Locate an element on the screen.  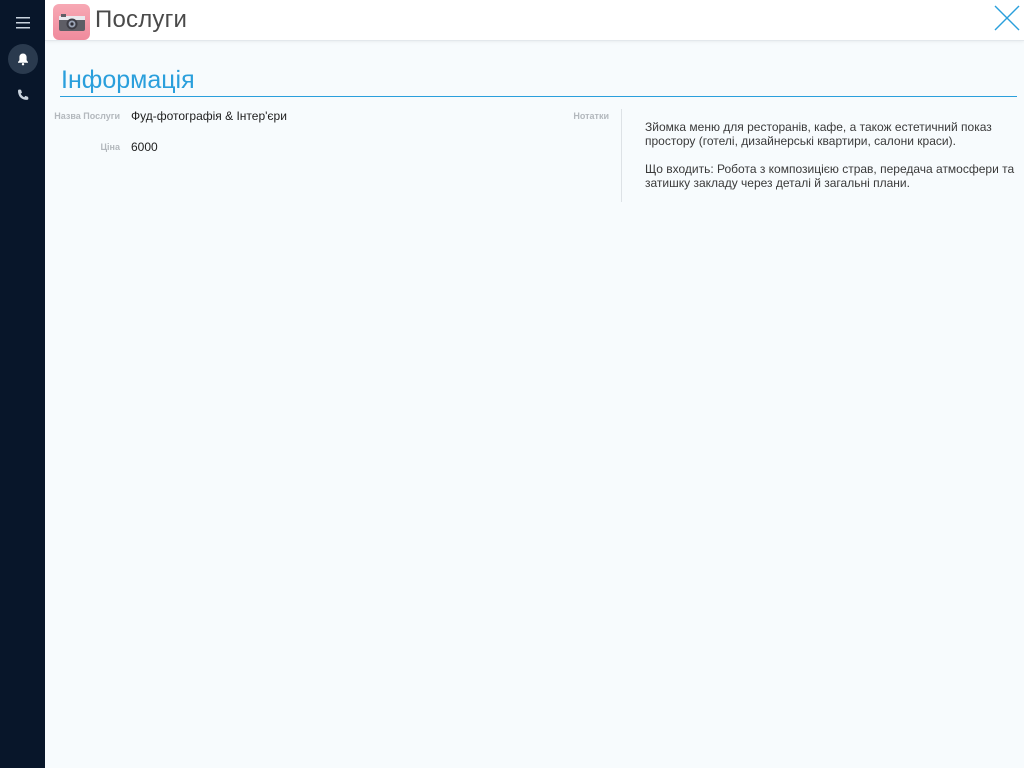
notifications-button is located at coordinates (23, 59).